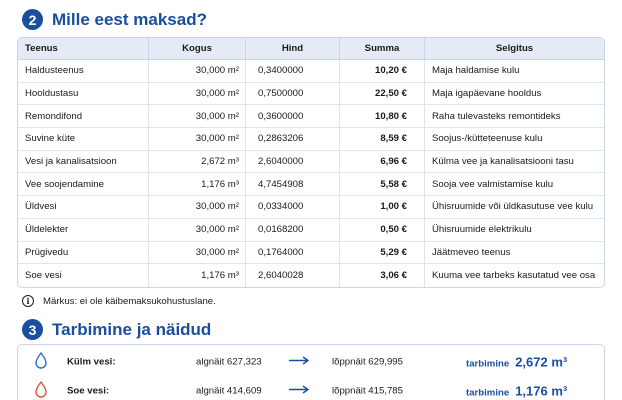 This screenshot has height=400, width=622. I want to click on column-header-price: Hind, so click(293, 49).